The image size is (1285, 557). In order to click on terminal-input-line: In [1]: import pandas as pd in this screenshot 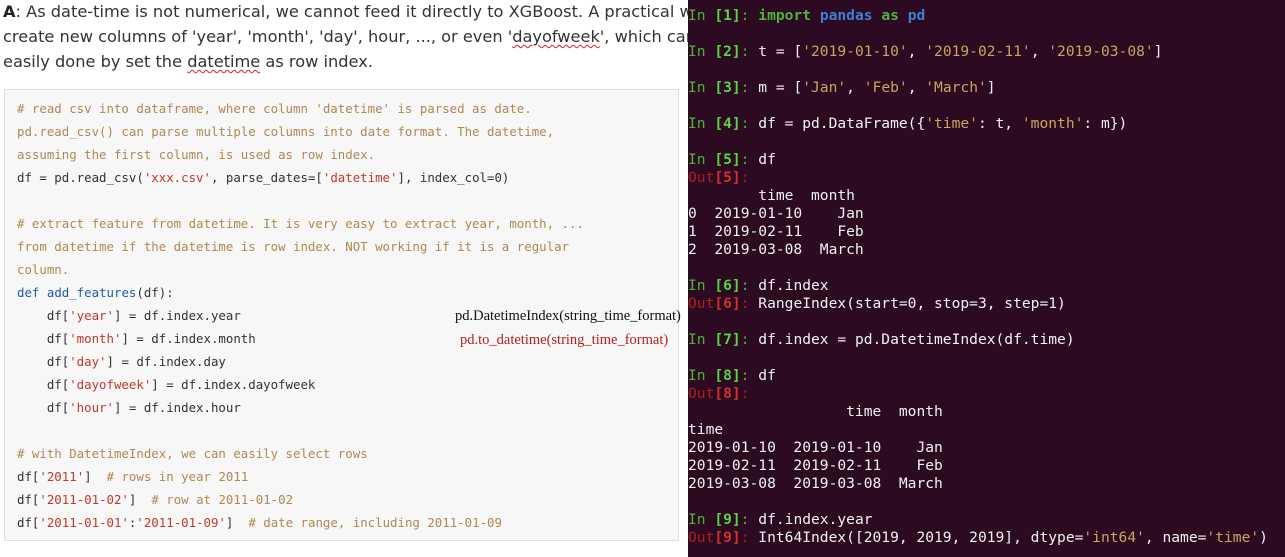, I will do `click(807, 15)`.